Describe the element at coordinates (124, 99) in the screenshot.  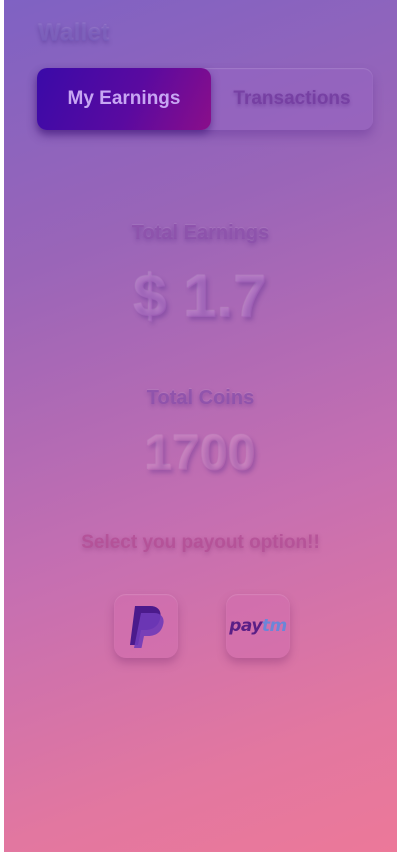
I see `tab-my-earnings: My Earnings` at that location.